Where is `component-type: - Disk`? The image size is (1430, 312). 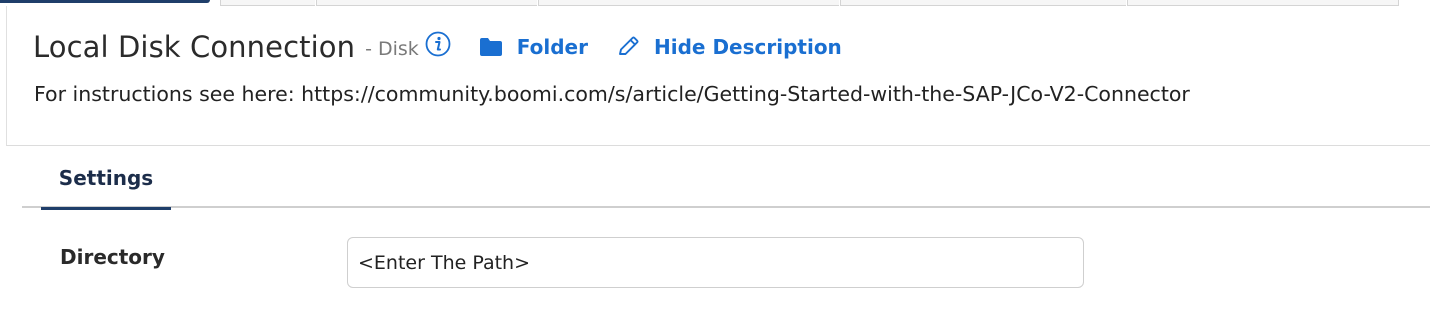
component-type: - Disk is located at coordinates (392, 49).